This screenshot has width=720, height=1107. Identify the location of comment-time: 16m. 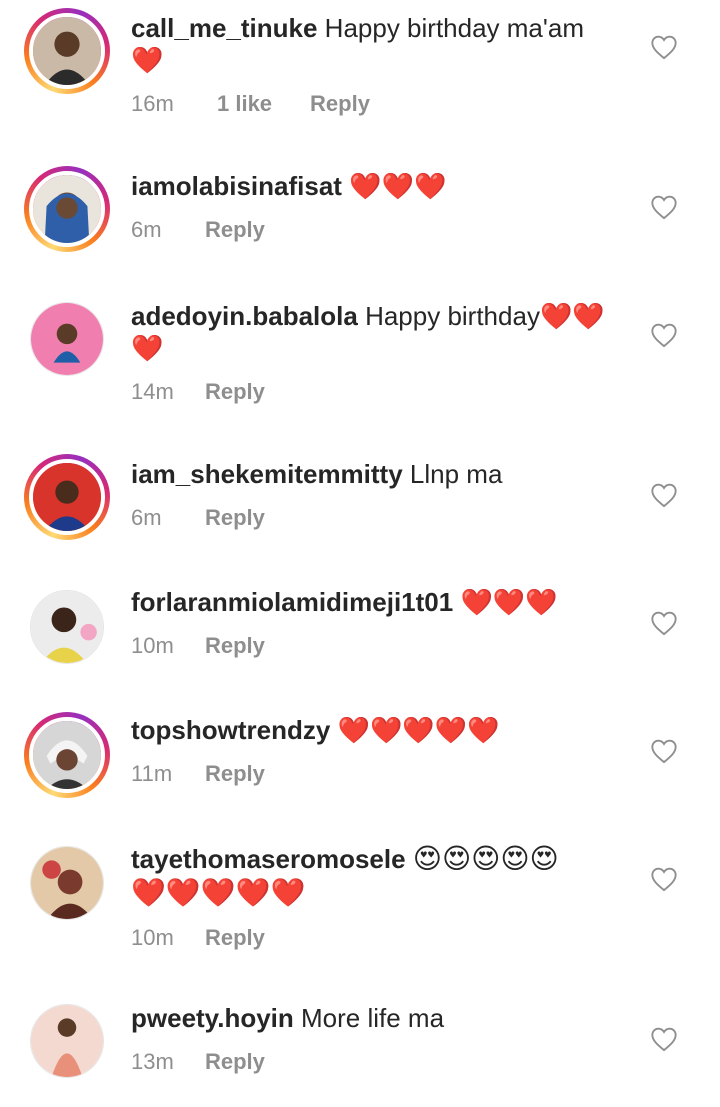
(152, 103).